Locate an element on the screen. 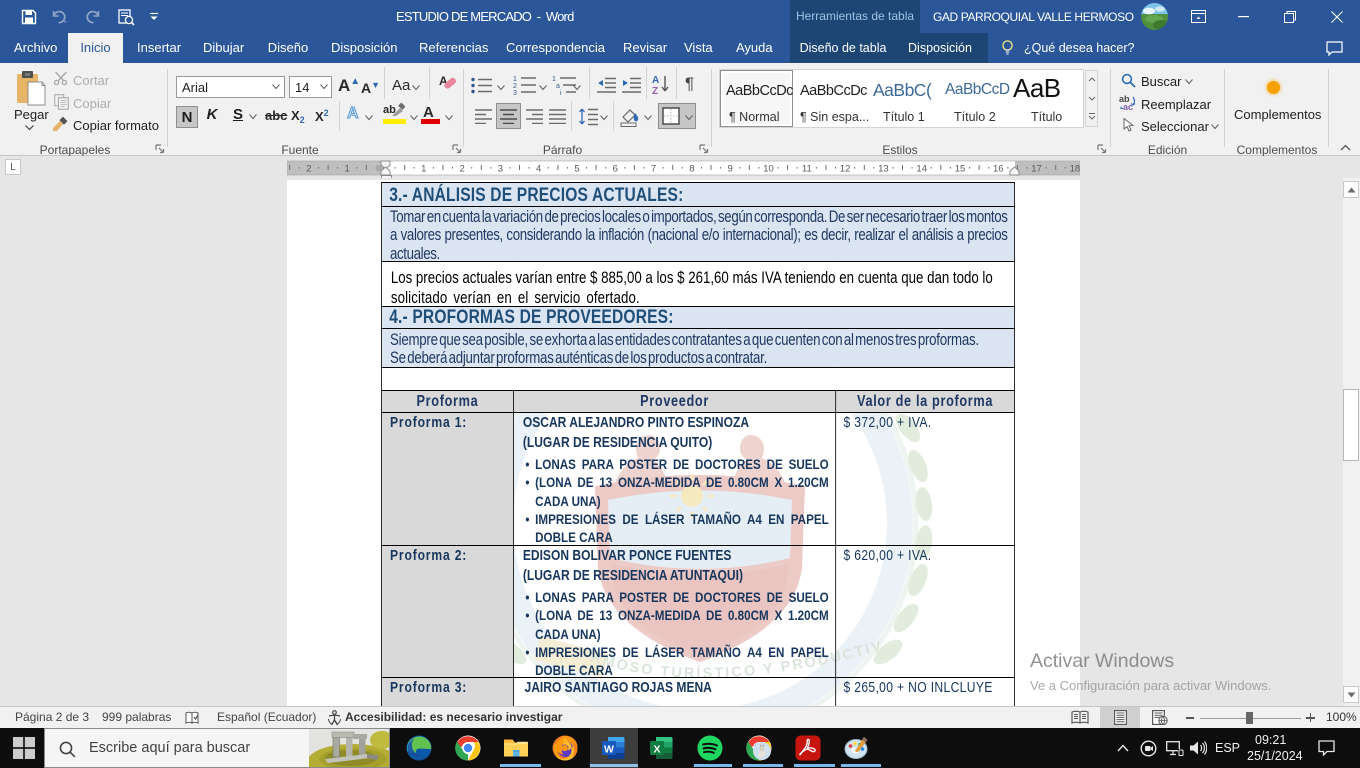 The image size is (1360, 768). svg-text: 16 is located at coordinates (998, 169).